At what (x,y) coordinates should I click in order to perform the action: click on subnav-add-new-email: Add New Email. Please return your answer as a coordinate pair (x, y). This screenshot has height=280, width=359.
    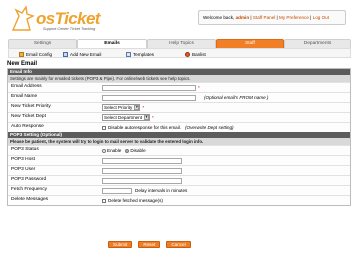
    Looking at the image, I should click on (82, 54).